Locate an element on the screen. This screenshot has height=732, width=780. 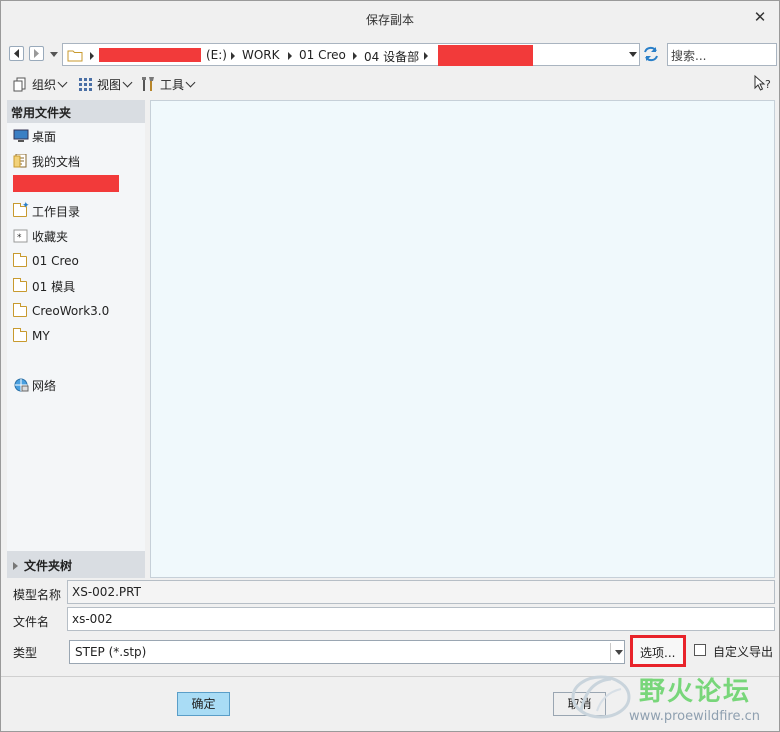
folder-tree-label: 文件夹树 is located at coordinates (48, 566).